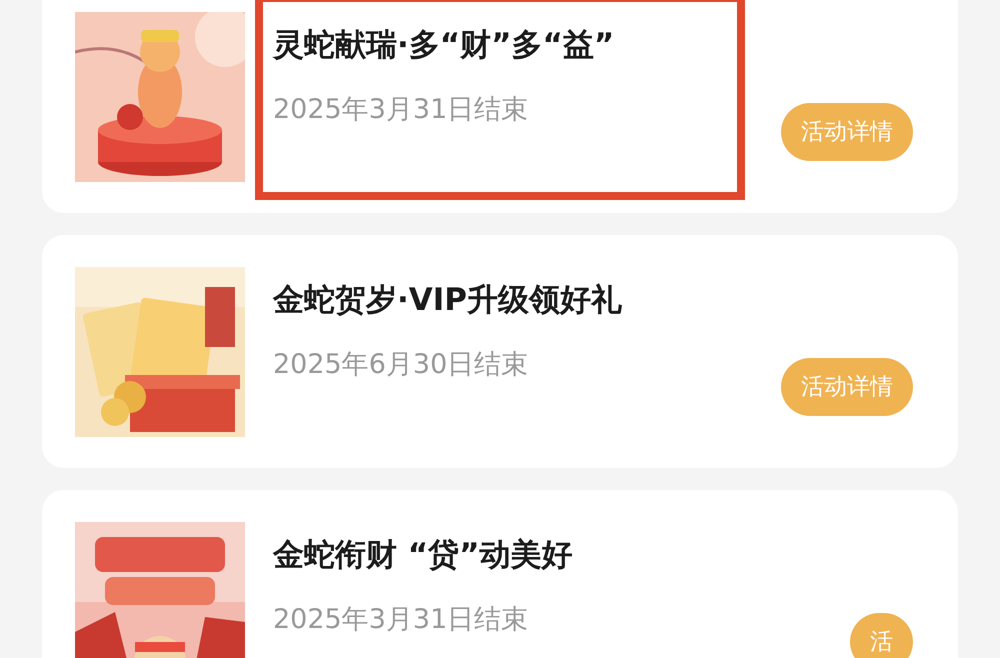 This screenshot has width=1000, height=658. Describe the element at coordinates (444, 45) in the screenshot. I see `activity-title: 灵蛇献瑞·多“财”多“益”` at that location.